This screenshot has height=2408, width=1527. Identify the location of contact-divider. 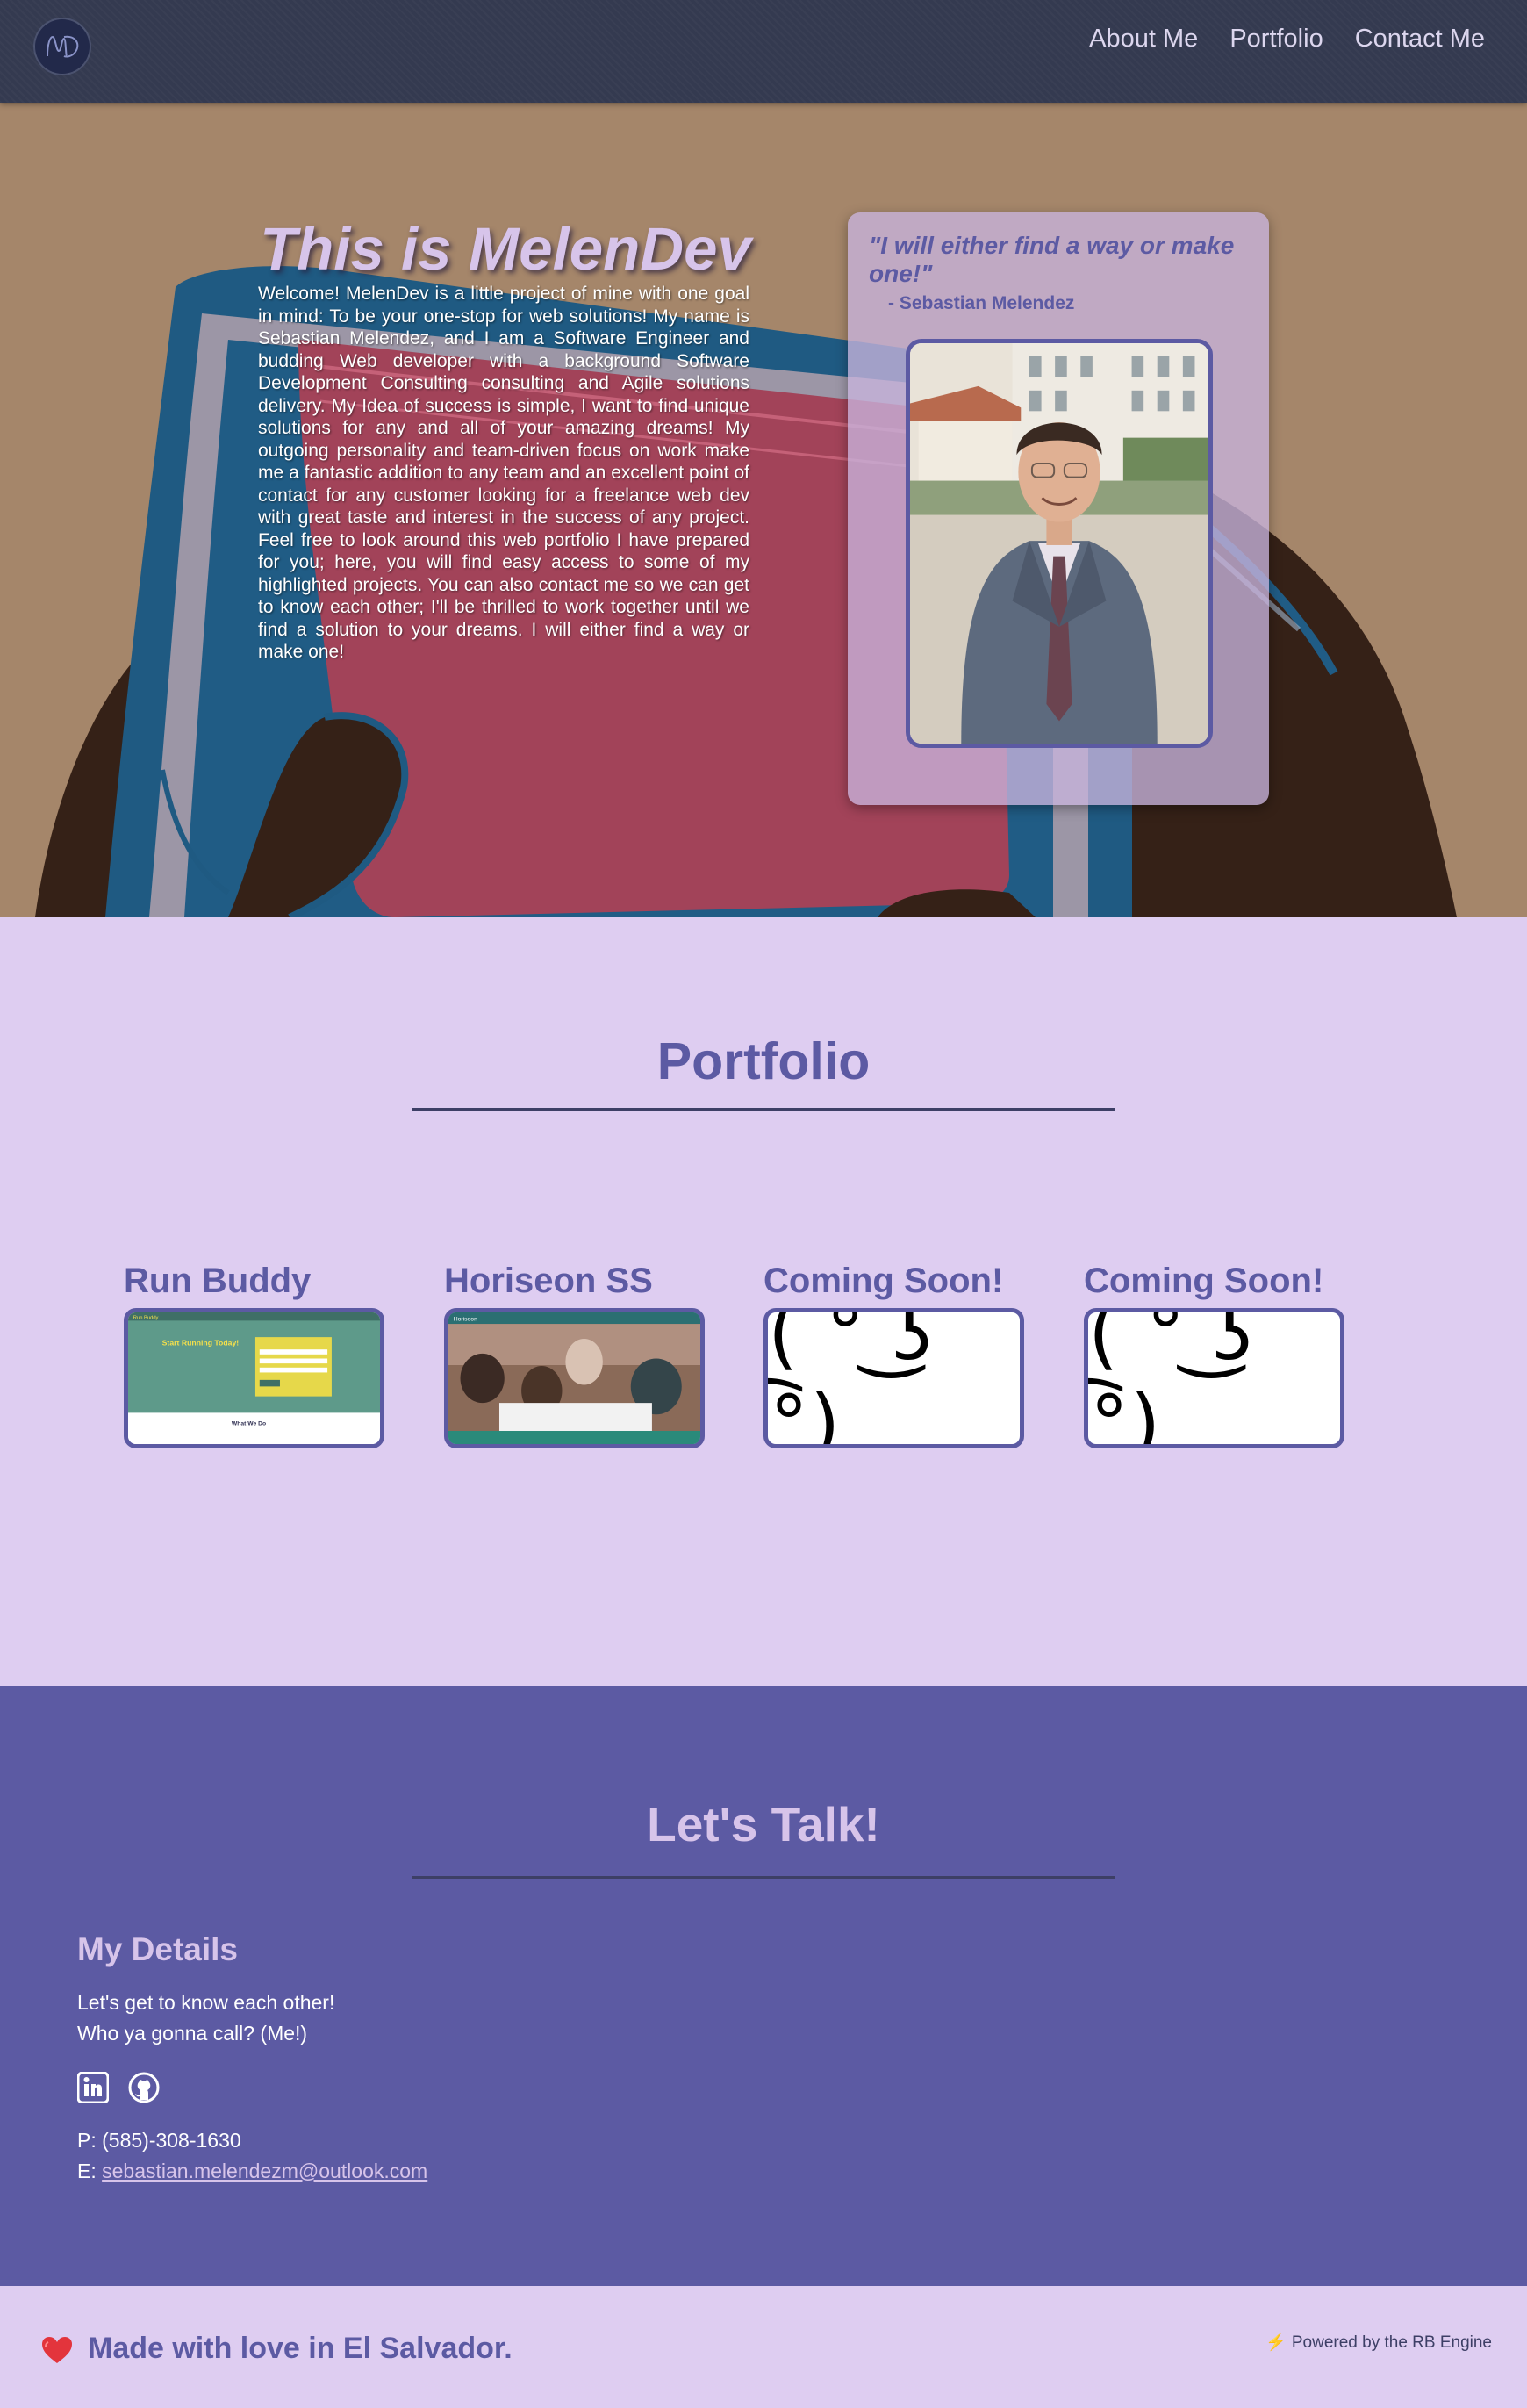
(763, 1877).